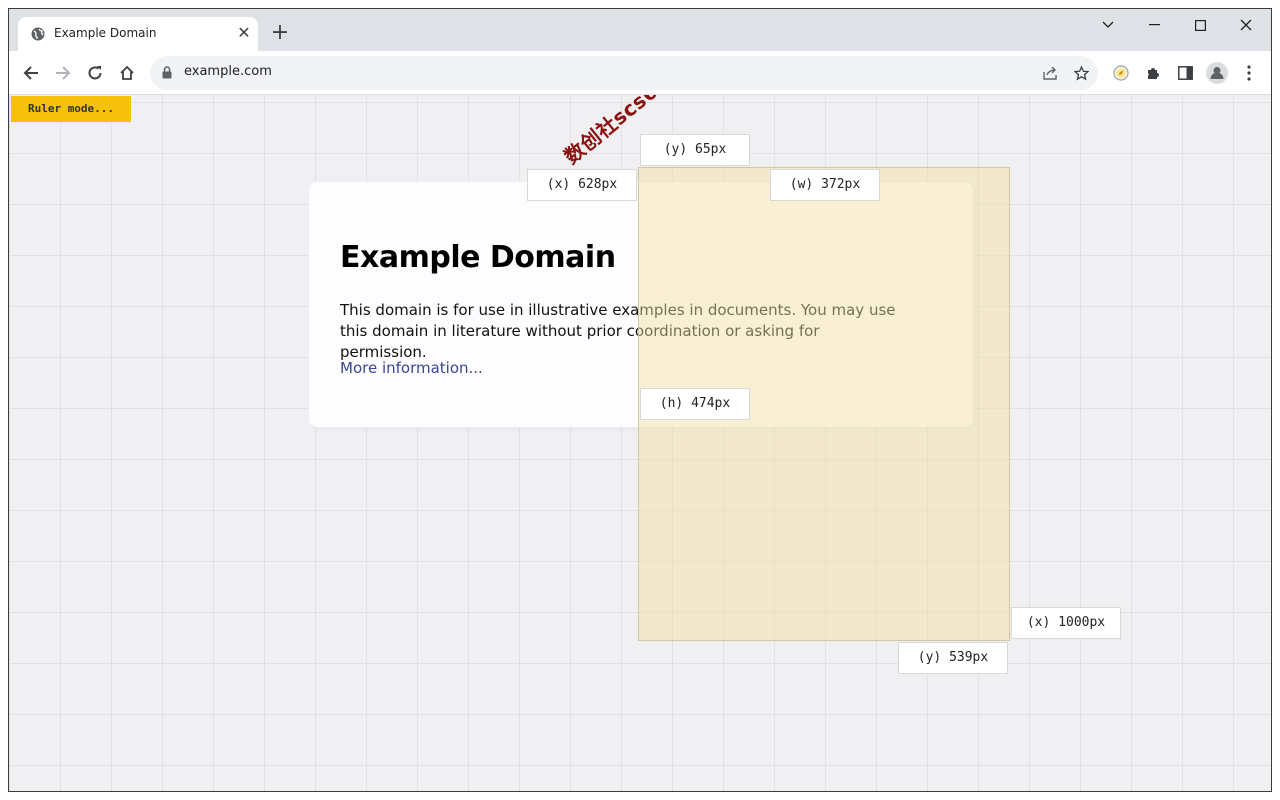 This screenshot has height=800, width=1280. Describe the element at coordinates (1154, 25) in the screenshot. I see `minimize-icon` at that location.